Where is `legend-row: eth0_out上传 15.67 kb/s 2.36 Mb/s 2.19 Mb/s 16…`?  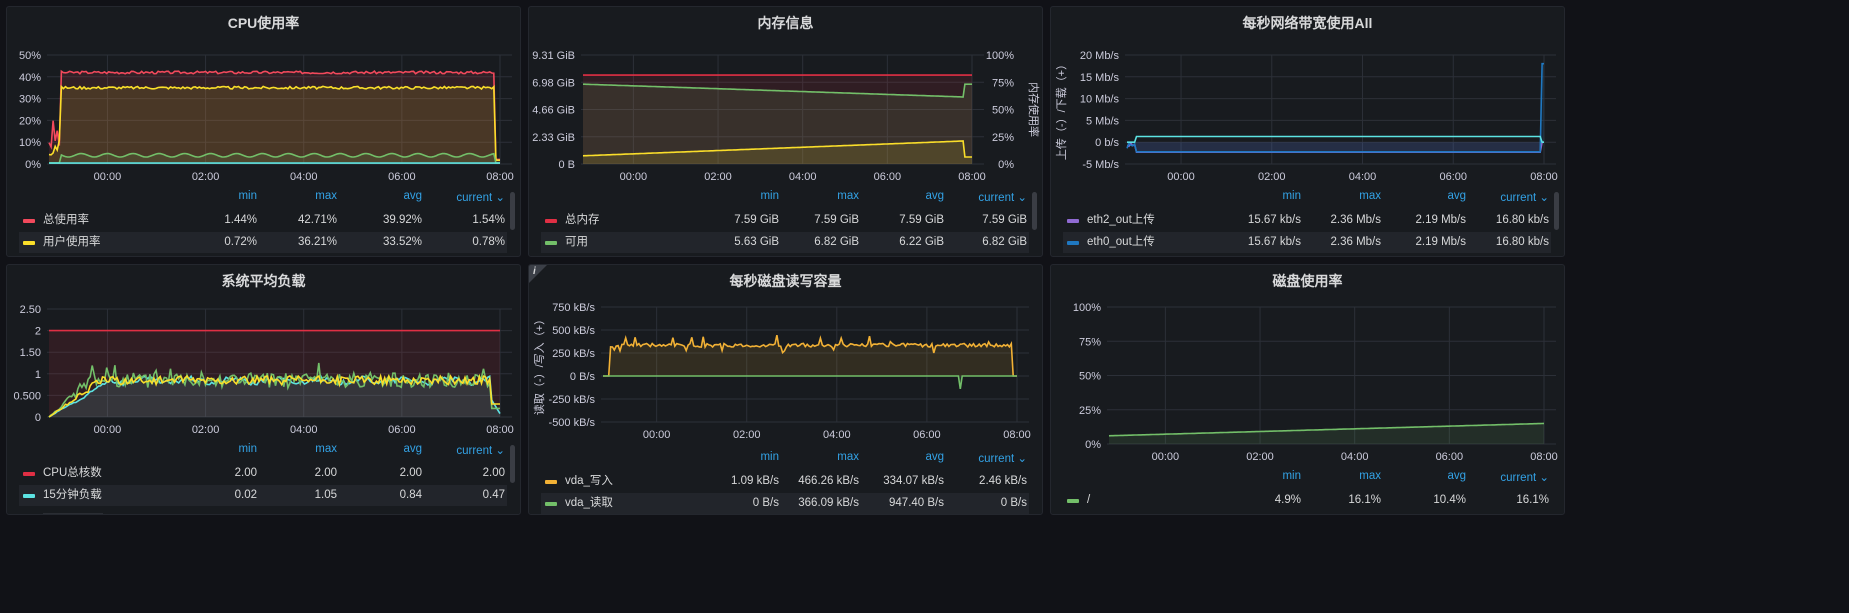 legend-row: eth0_out上传 15.67 kb/s 2.36 Mb/s 2.19 Mb/s 16… is located at coordinates (1307, 242).